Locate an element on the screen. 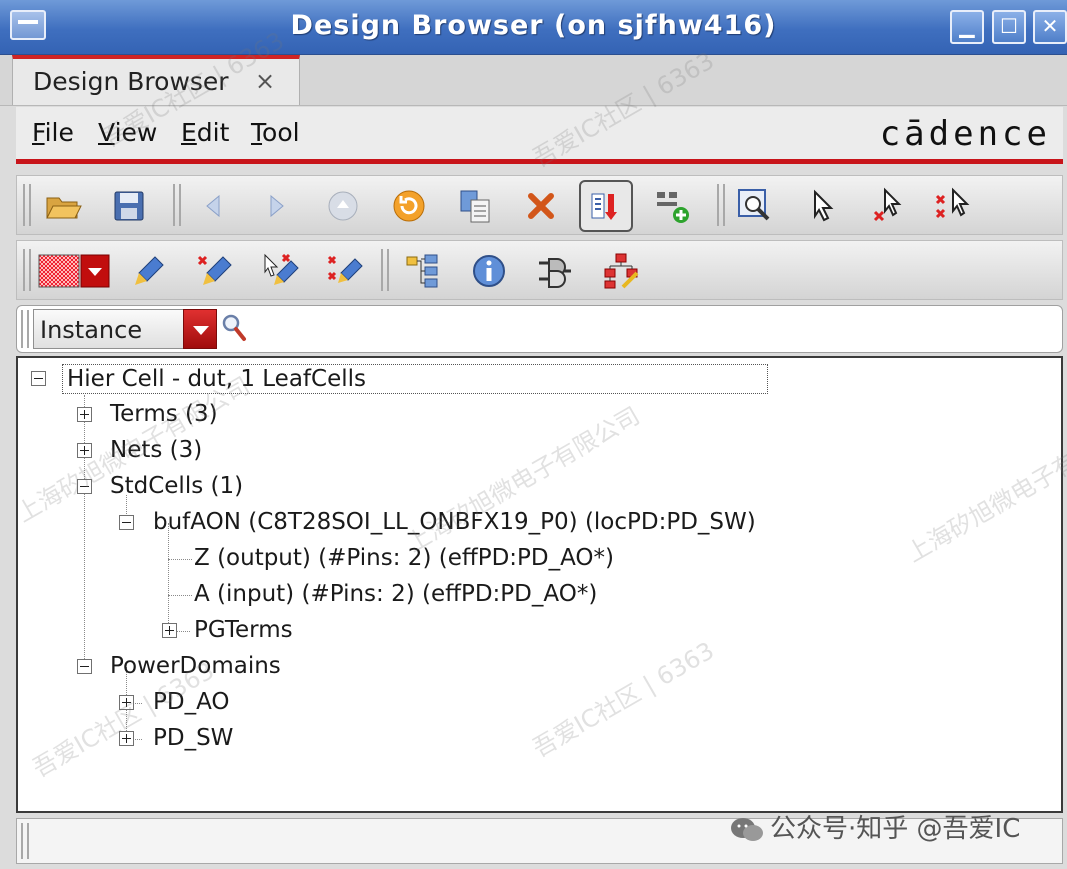 The height and width of the screenshot is (869, 1067). search-type-select: Instance is located at coordinates (125, 329).